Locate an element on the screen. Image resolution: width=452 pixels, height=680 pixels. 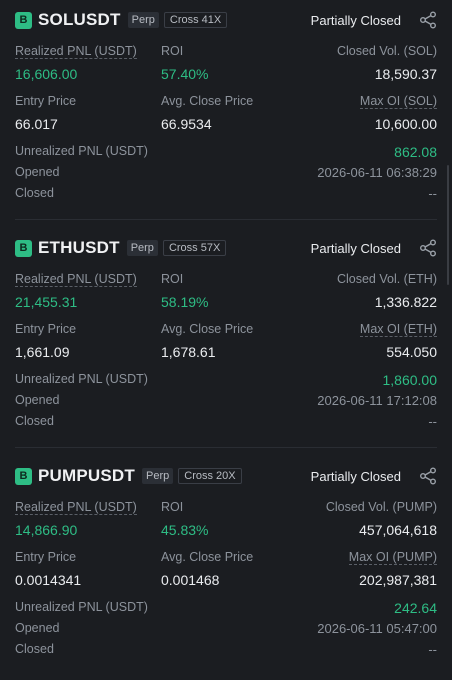
margin-tag: Cross 57X is located at coordinates (194, 248).